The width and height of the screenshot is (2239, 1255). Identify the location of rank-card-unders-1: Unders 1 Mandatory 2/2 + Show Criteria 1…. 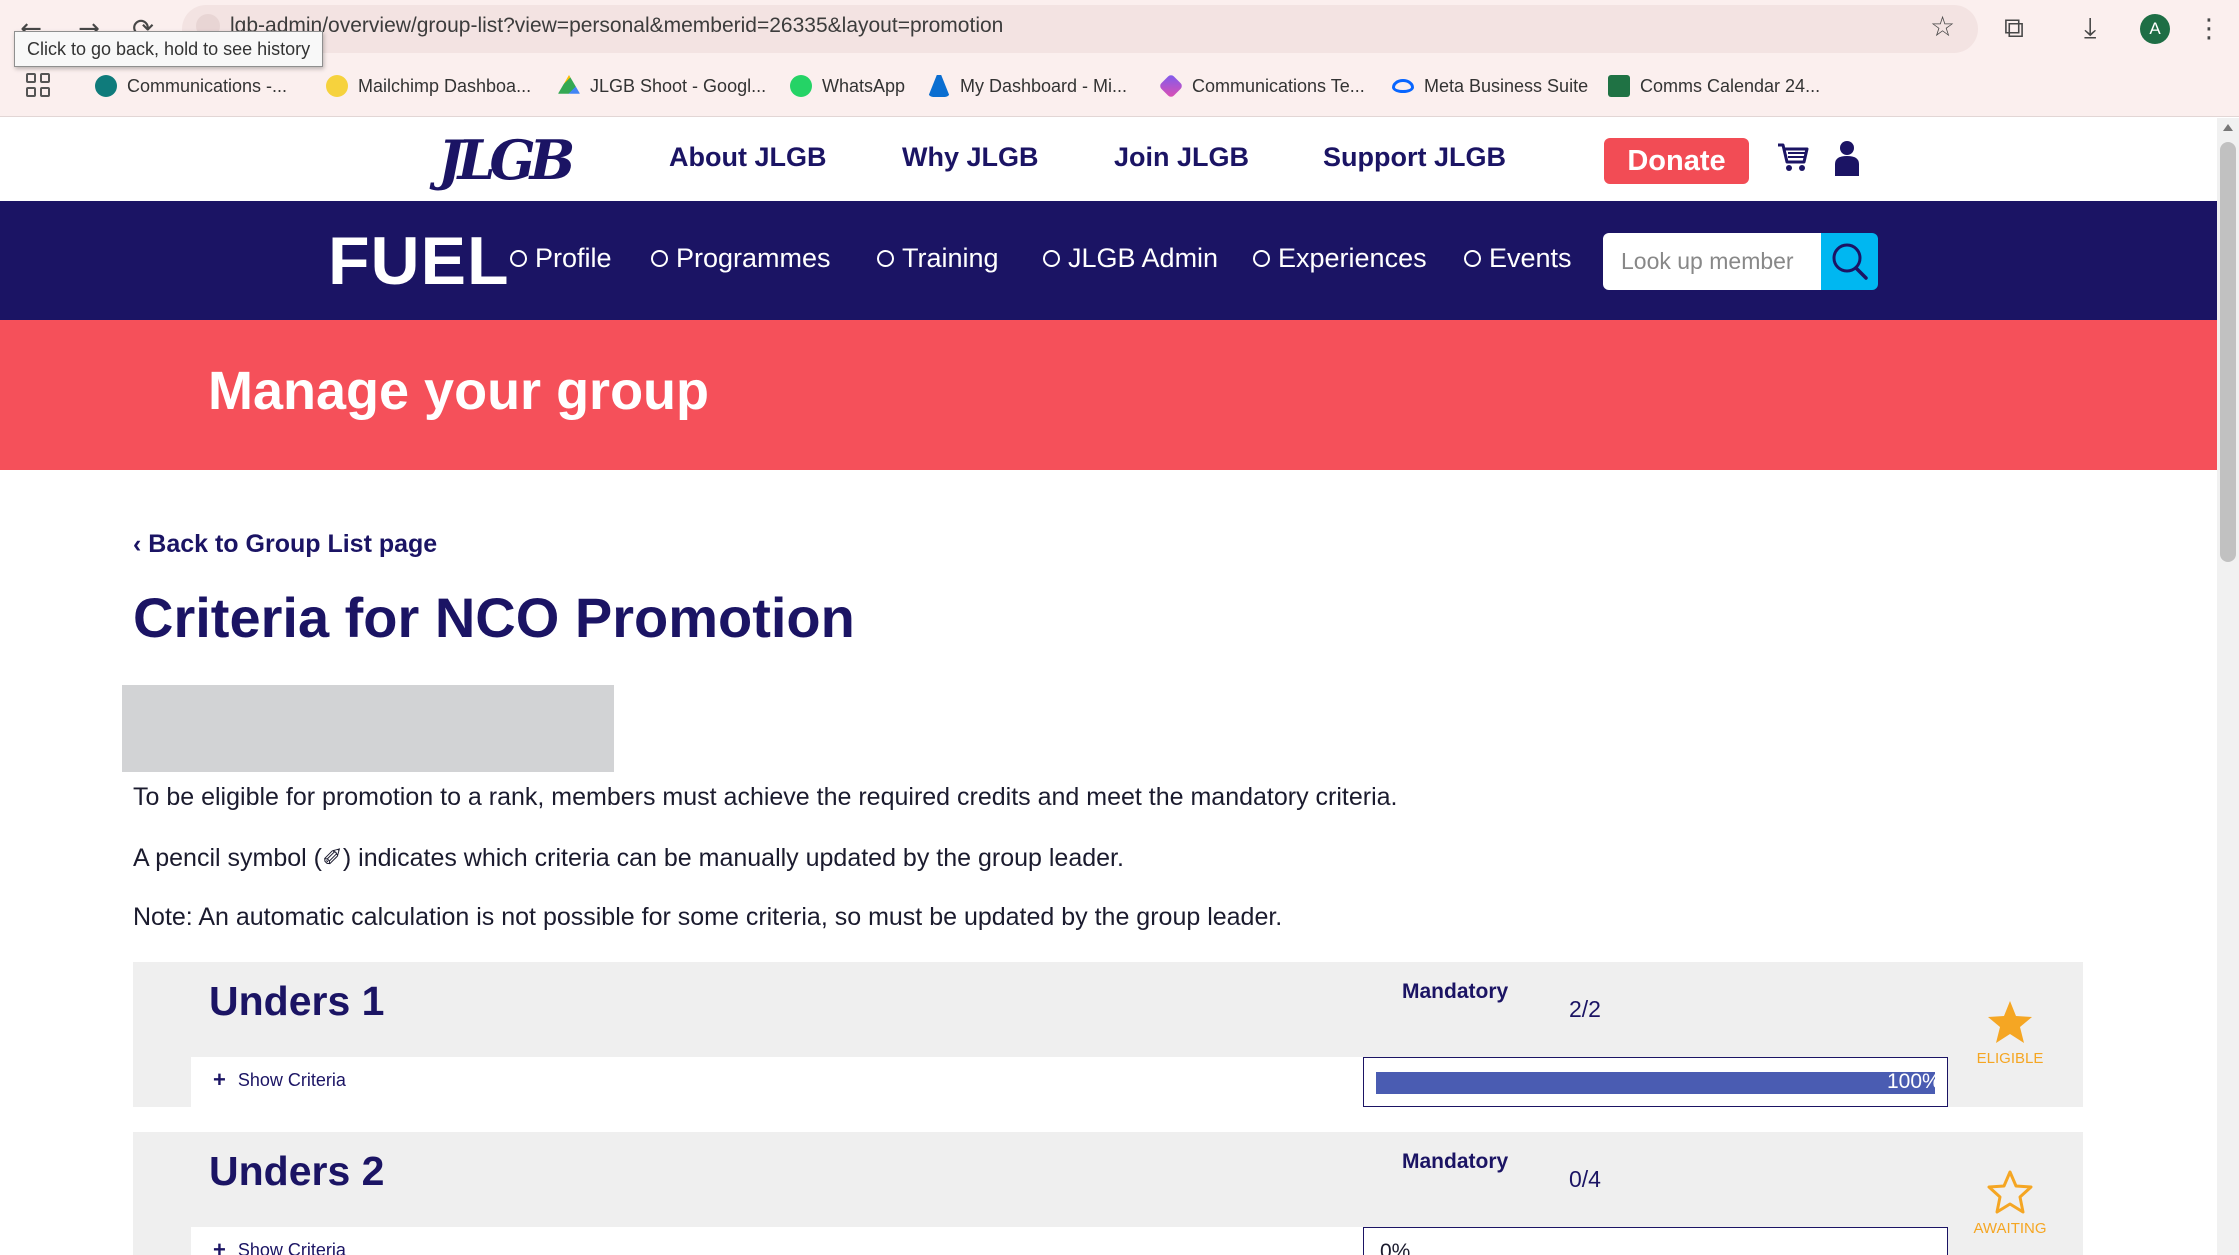
(1108, 1034).